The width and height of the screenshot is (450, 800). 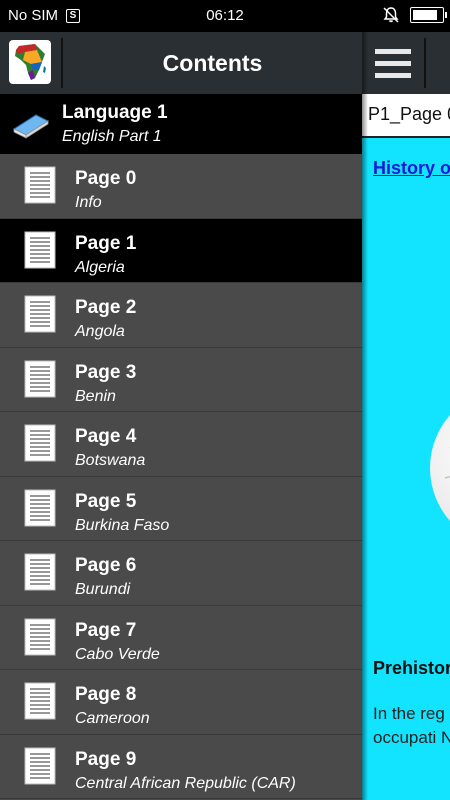 What do you see at coordinates (225, 16) in the screenshot?
I see `status-bar: No SIM S 06:12` at bounding box center [225, 16].